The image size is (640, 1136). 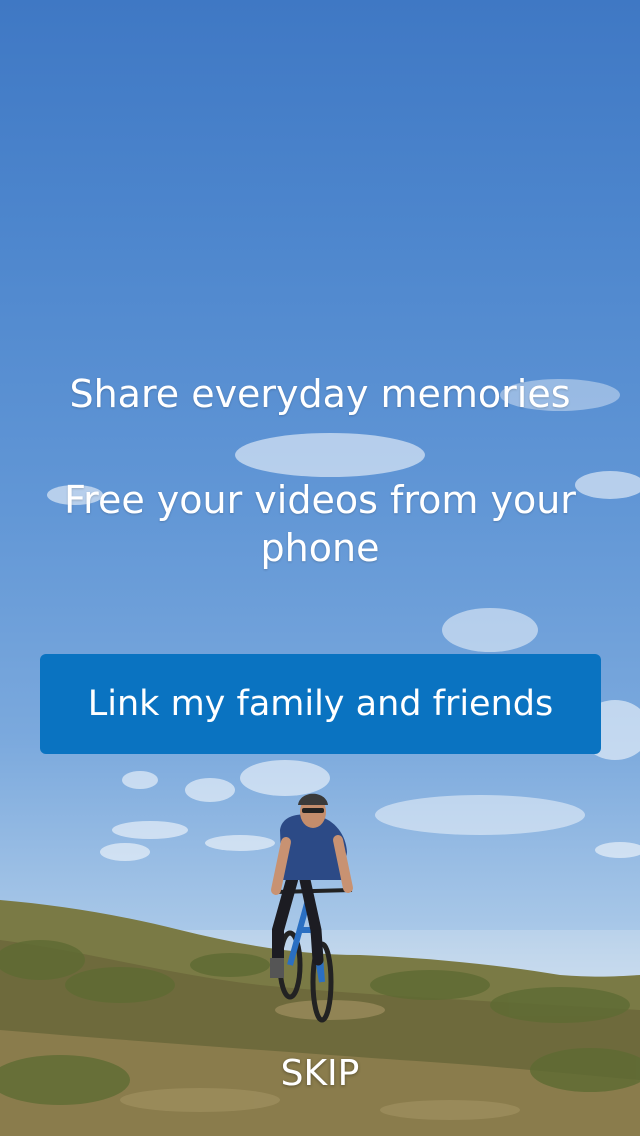 I want to click on link-family-friends-button: Link my family and friends, so click(x=320, y=704).